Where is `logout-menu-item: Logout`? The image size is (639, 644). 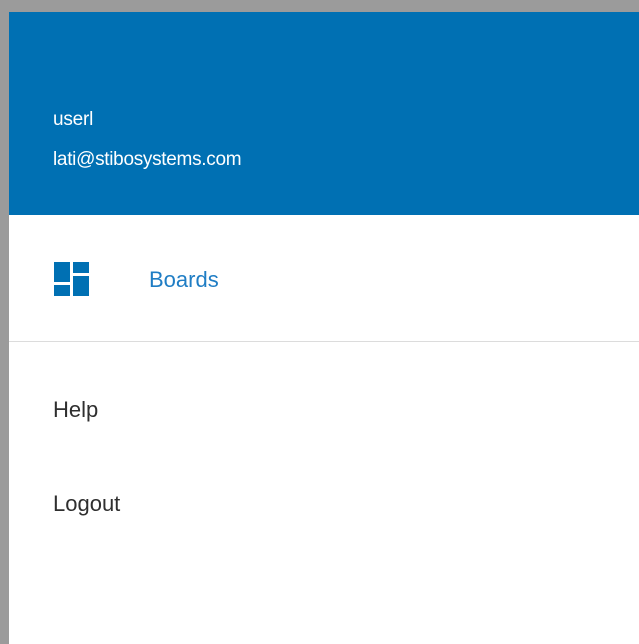
logout-menu-item: Logout is located at coordinates (86, 504).